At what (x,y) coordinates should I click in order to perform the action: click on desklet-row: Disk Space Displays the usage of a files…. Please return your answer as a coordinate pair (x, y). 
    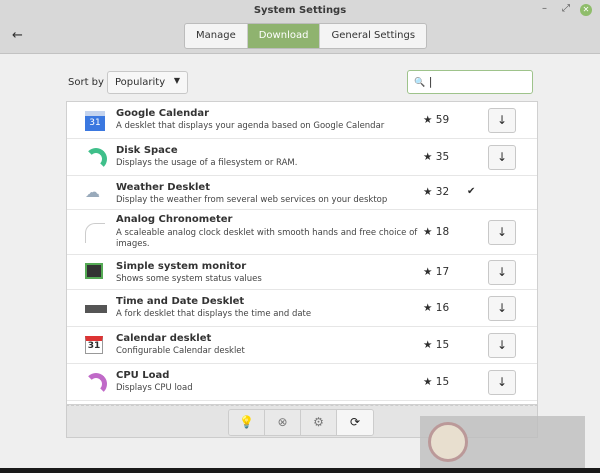
    Looking at the image, I should click on (302, 157).